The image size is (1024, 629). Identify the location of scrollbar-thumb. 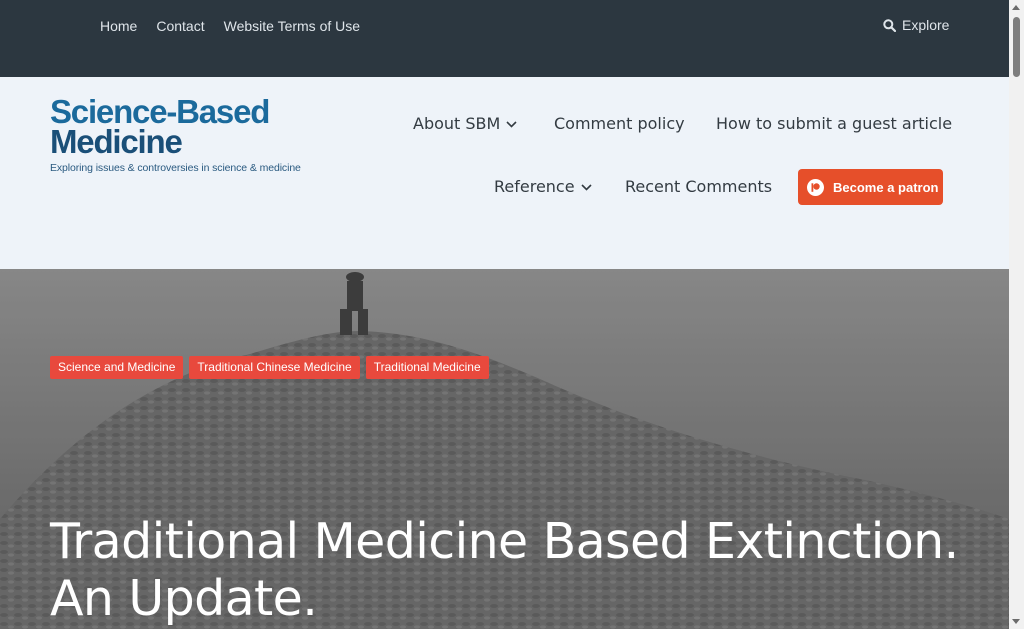
(1016, 47).